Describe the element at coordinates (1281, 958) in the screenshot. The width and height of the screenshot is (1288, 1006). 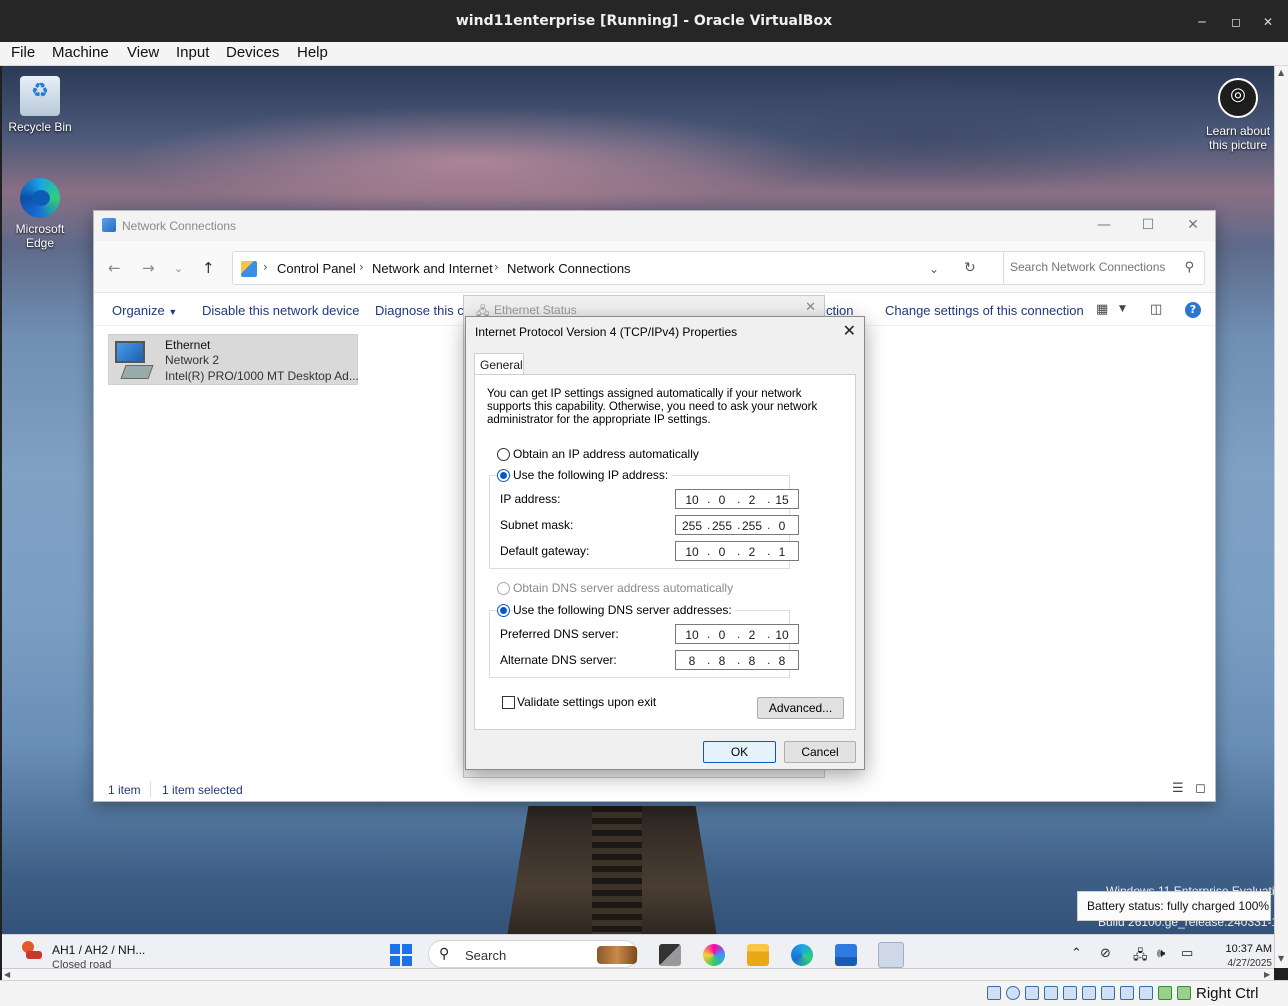
I see `scroll-down-arrow-icon: ▼` at that location.